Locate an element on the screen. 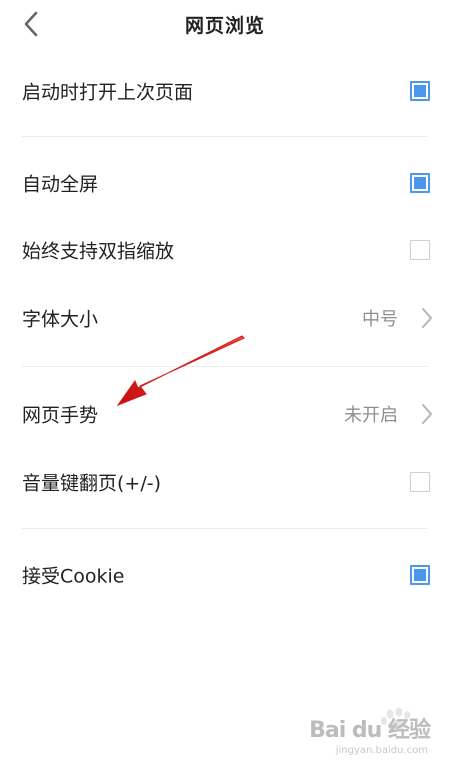  setting-row-font-size: 字体大小 中号 is located at coordinates (225, 318).